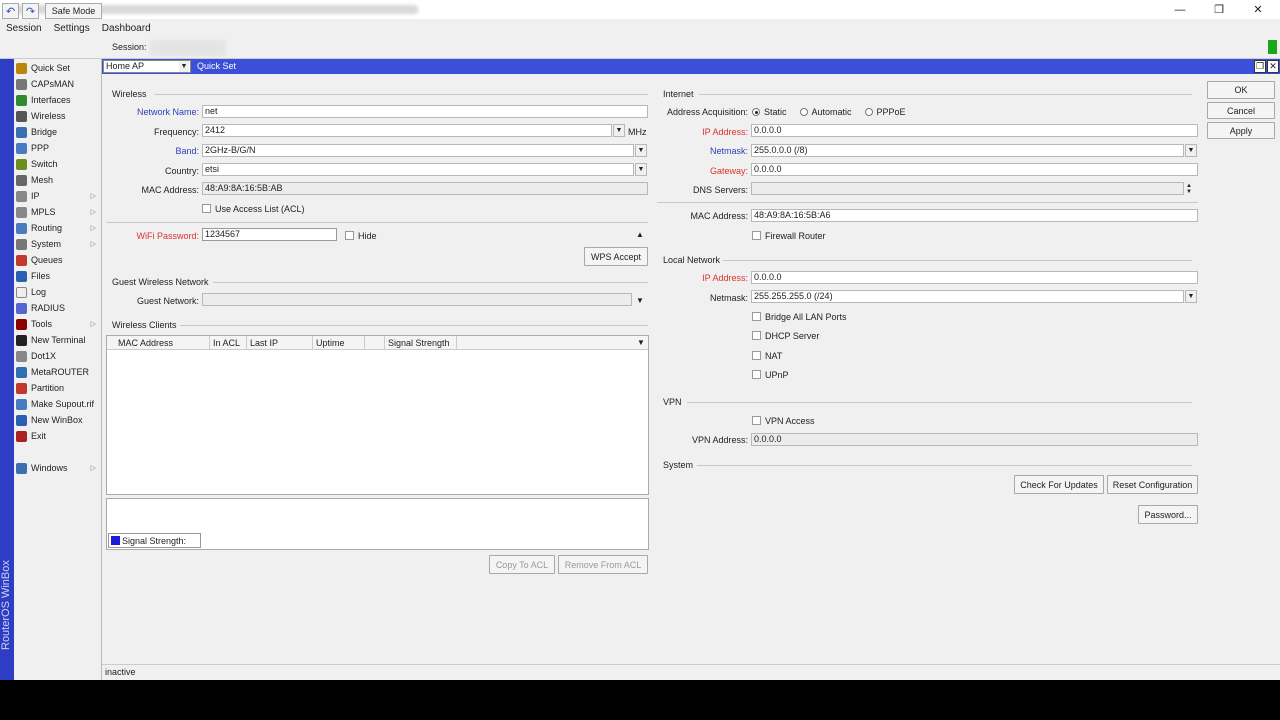 This screenshot has width=1280, height=720. Describe the element at coordinates (59, 276) in the screenshot. I see `sidebar-item-files: Files` at that location.